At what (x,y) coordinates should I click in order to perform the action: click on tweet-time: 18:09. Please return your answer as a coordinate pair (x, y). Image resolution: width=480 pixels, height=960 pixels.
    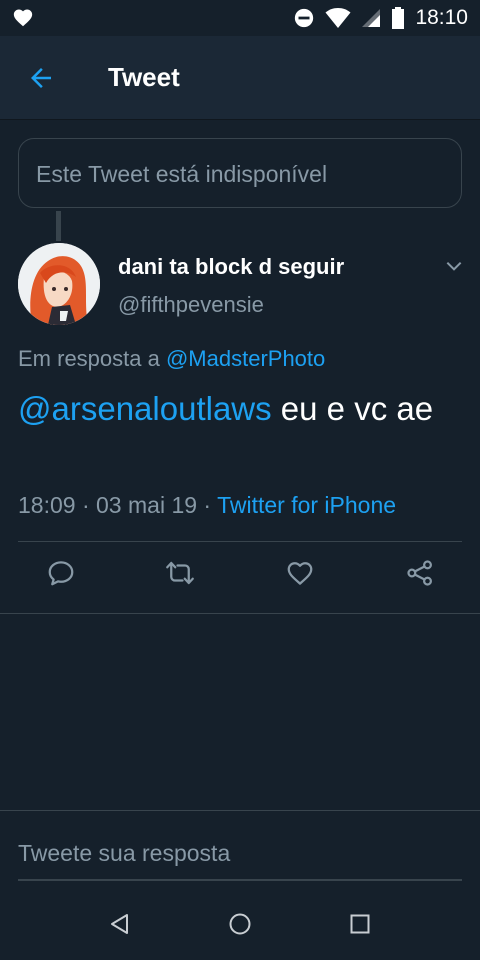
    Looking at the image, I should click on (47, 505).